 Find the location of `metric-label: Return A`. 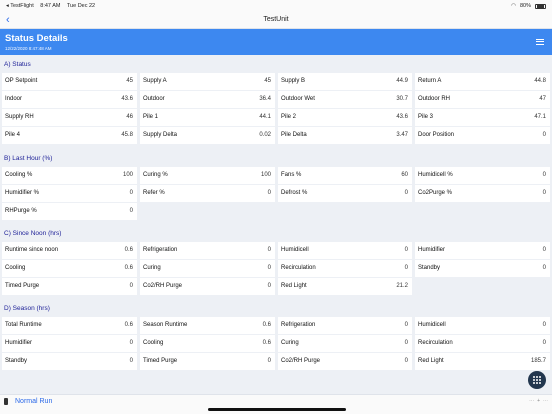

metric-label: Return A is located at coordinates (430, 81).